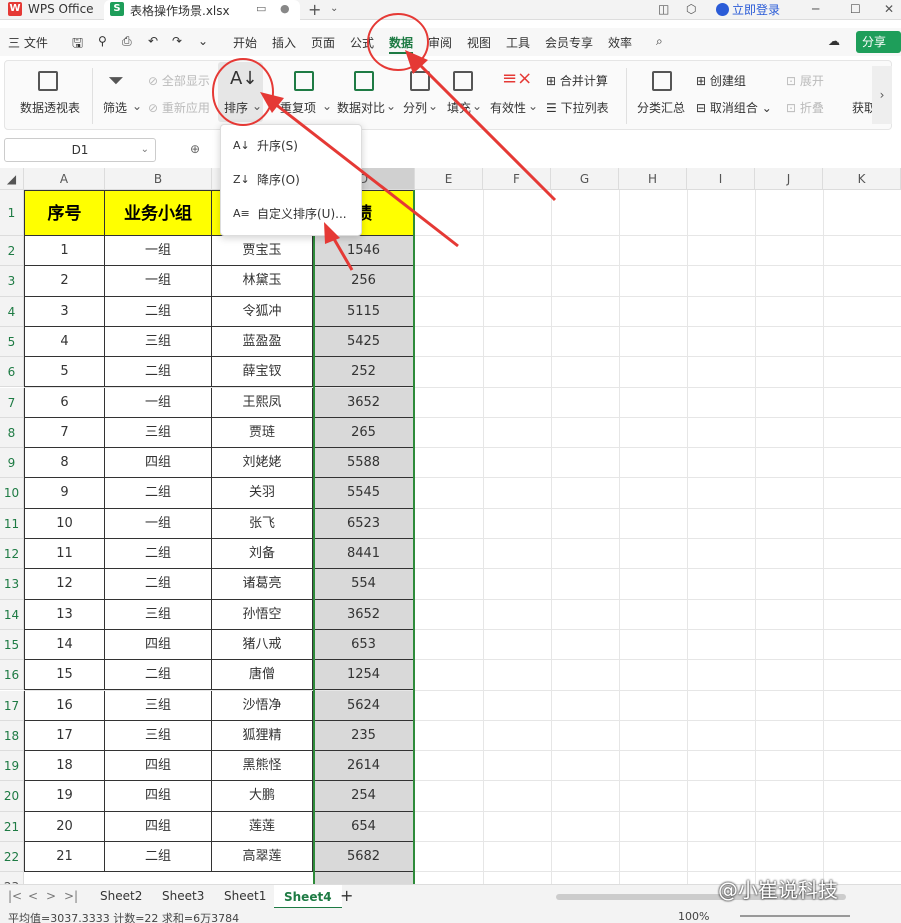 Image resolution: width=901 pixels, height=923 pixels. I want to click on row-header: 21, so click(12, 826).